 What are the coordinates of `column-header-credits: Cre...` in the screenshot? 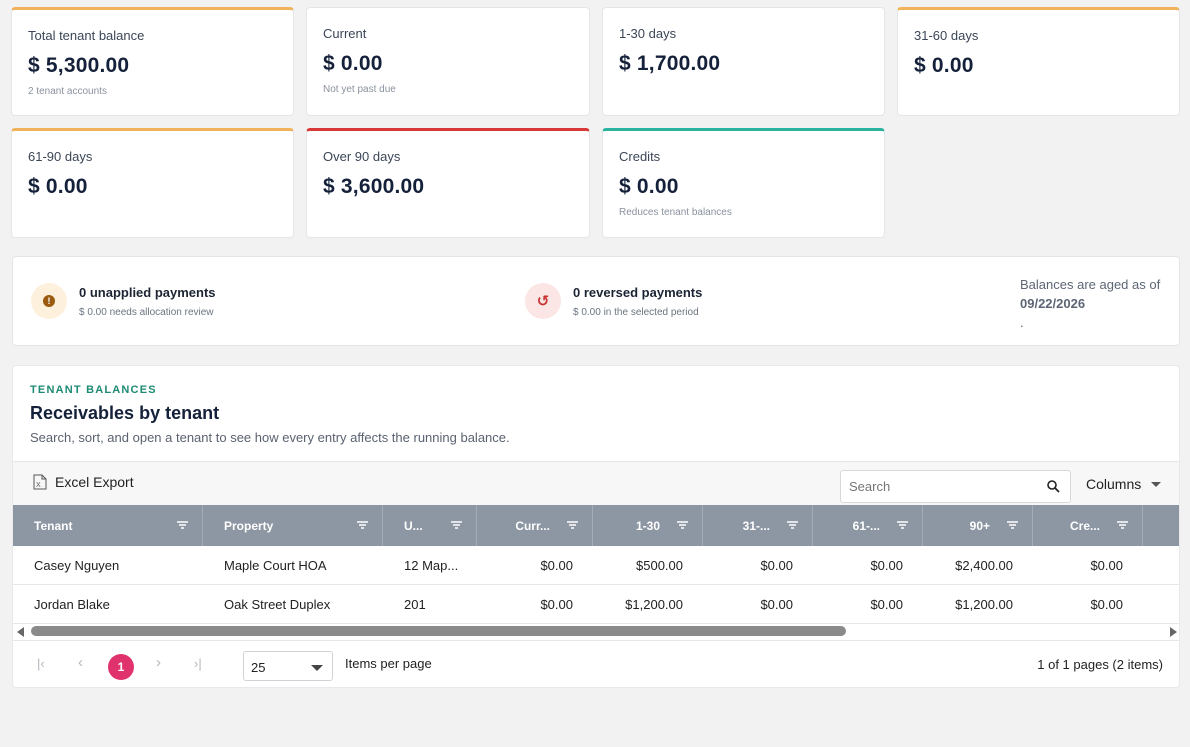 It's located at (1088, 525).